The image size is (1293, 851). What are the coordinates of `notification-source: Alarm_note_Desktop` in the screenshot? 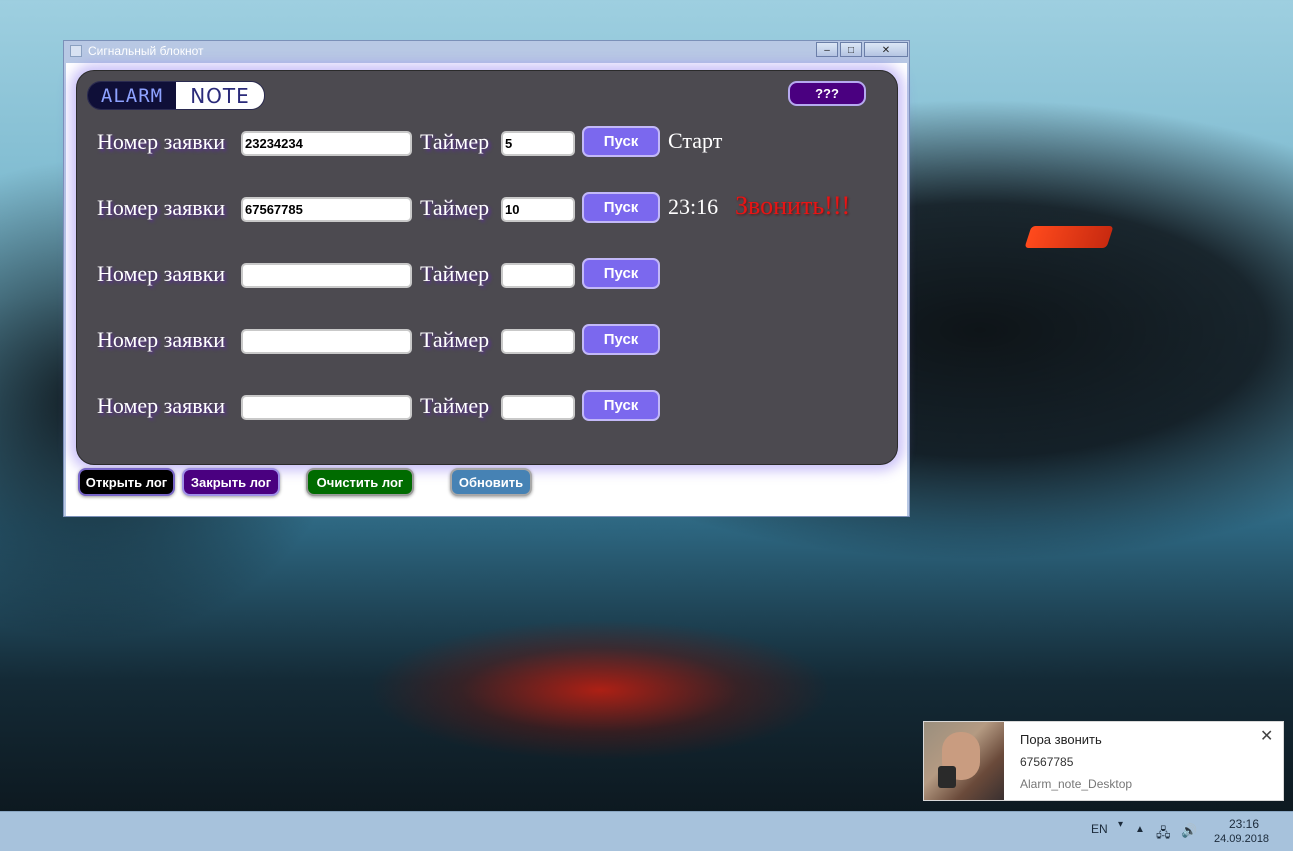 It's located at (1076, 784).